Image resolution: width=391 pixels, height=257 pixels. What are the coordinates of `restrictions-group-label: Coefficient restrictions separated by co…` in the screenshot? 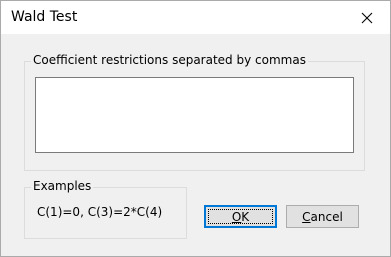 It's located at (169, 60).